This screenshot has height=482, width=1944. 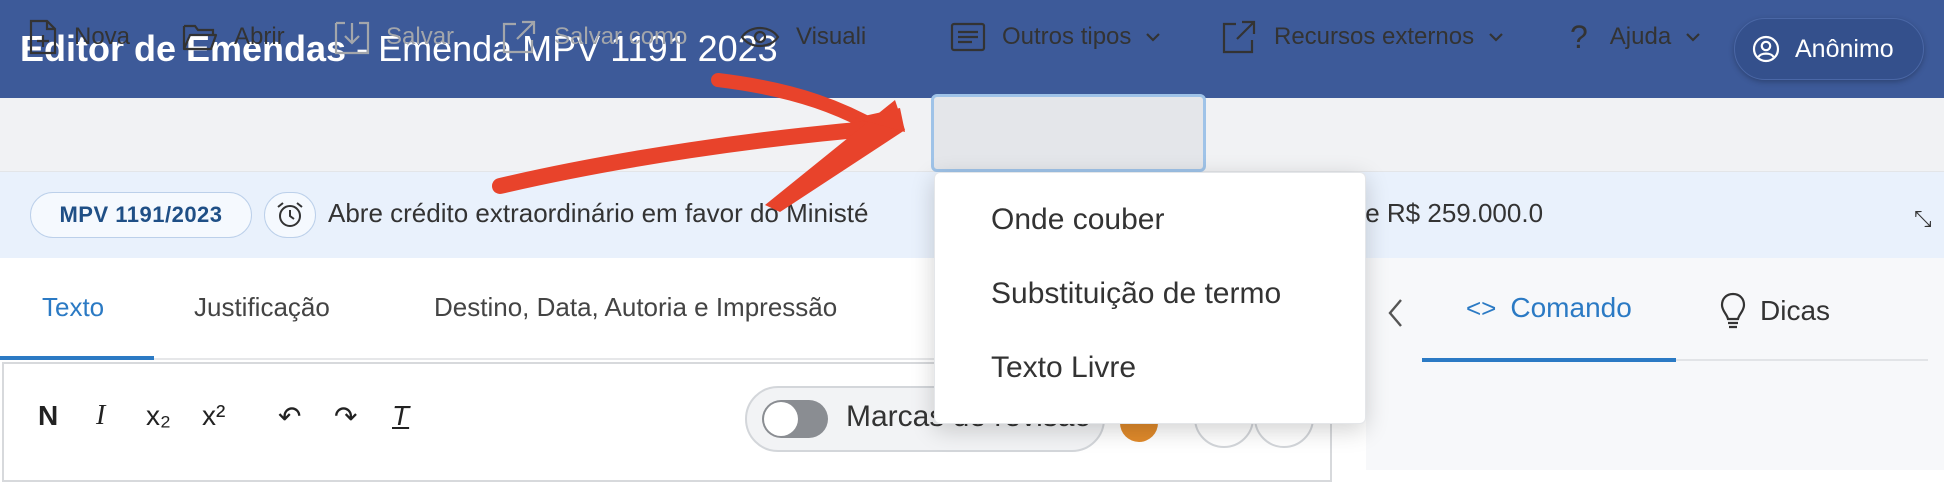 I want to click on folder-open-icon, so click(x=200, y=37).